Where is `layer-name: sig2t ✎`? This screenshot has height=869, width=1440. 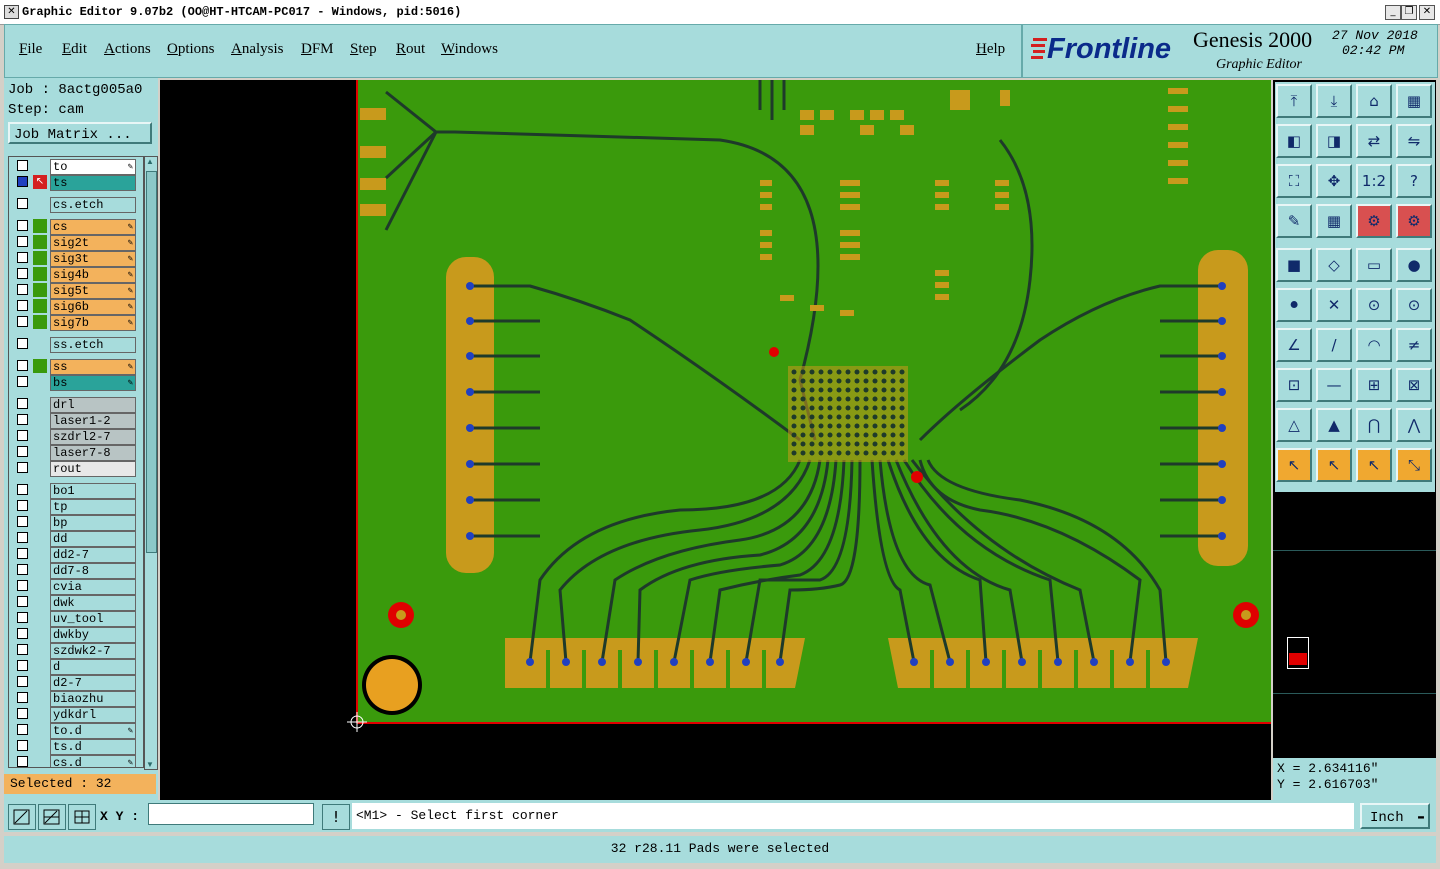
layer-name: sig2t ✎ is located at coordinates (93, 243).